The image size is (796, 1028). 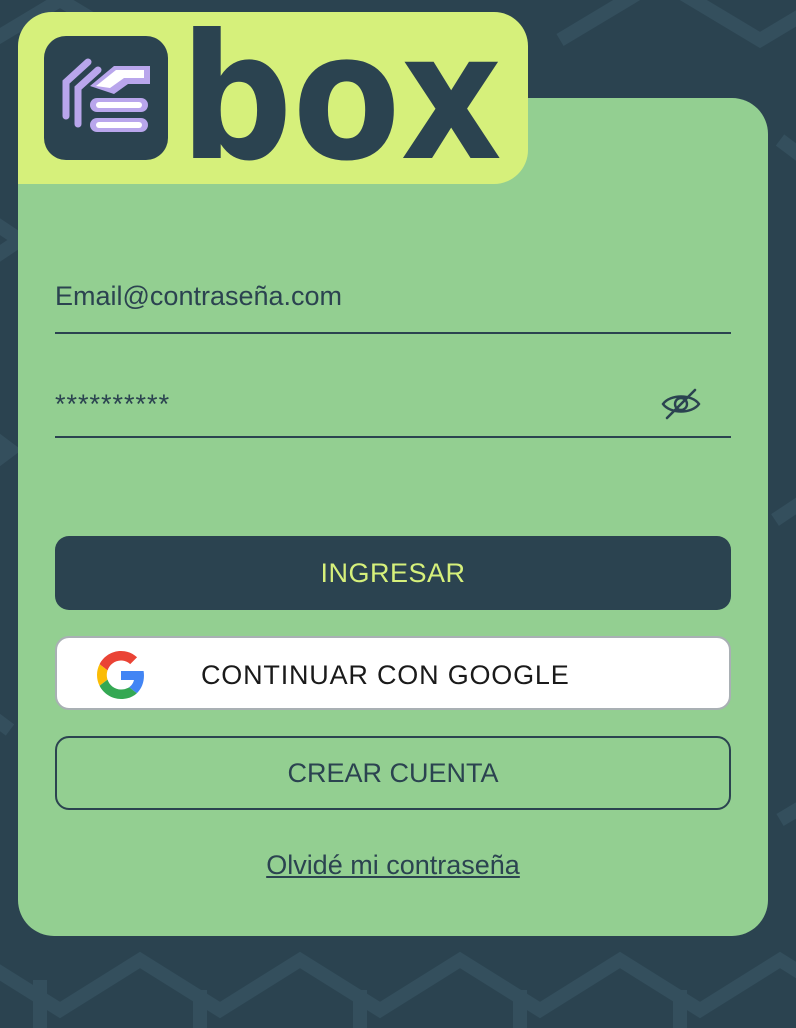 I want to click on create-account-label: CREAR CUENTA, so click(x=393, y=772).